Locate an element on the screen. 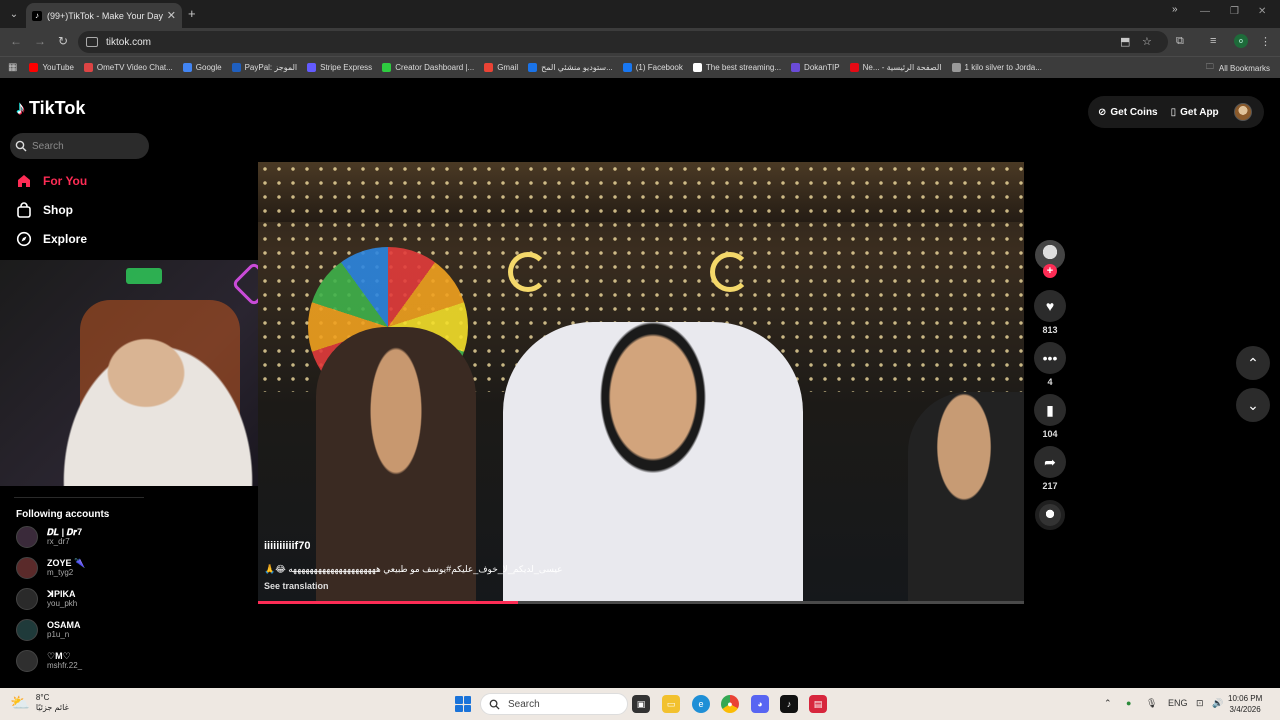 Image resolution: width=1280 pixels, height=720 pixels. tiktok-logo: ♪ TikTok is located at coordinates (50, 108).